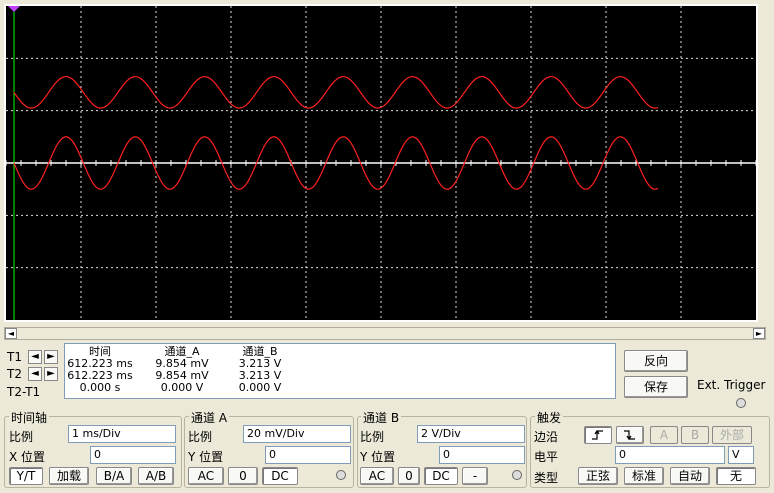 This screenshot has height=493, width=774. Describe the element at coordinates (206, 476) in the screenshot. I see `channel-a-ac-button: AC` at that location.